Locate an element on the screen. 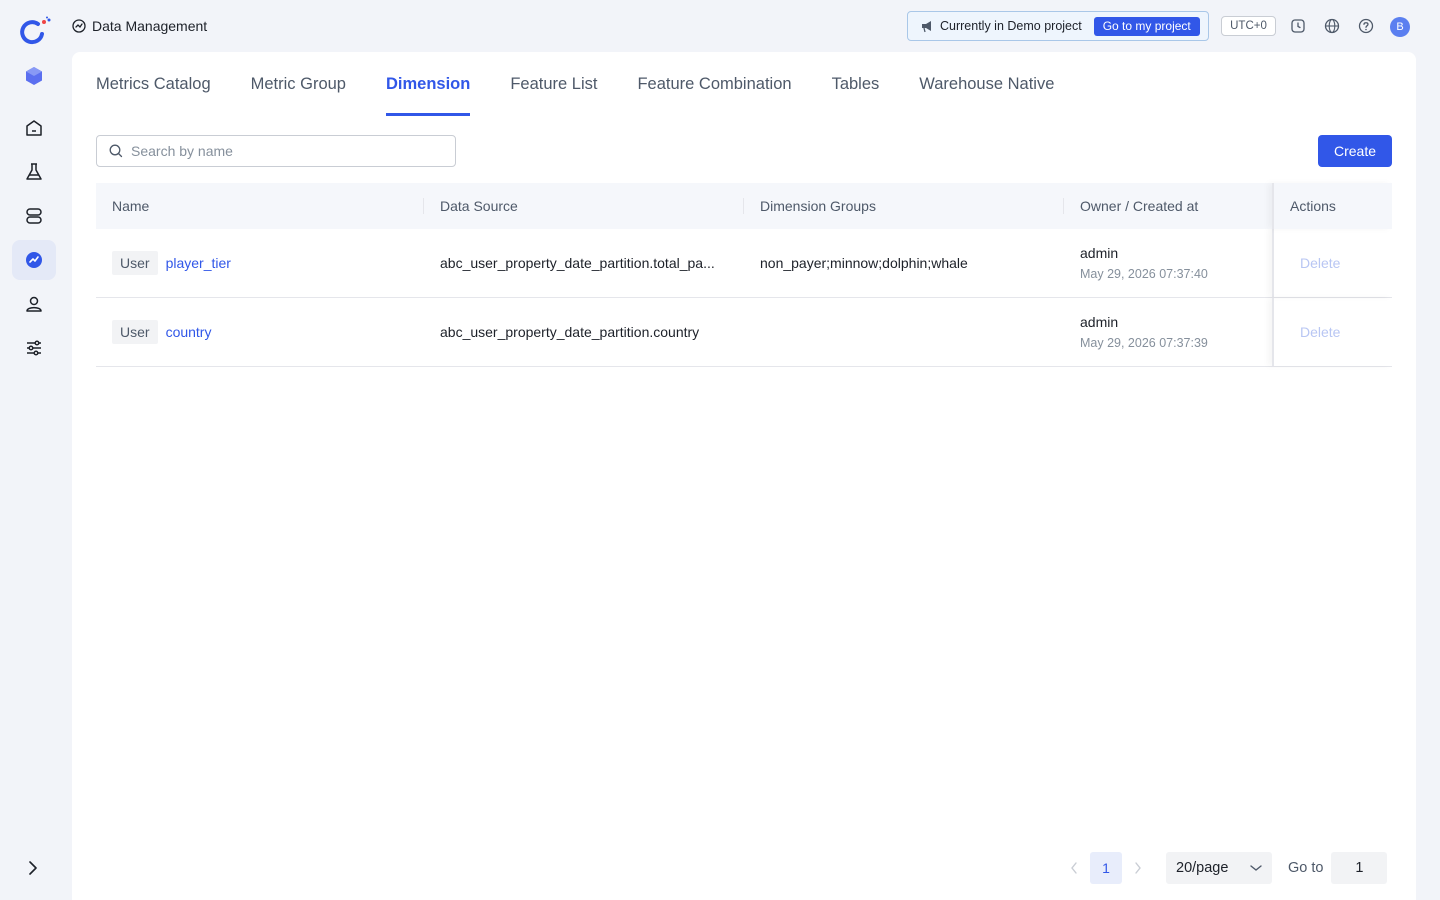  name-cell: User country is located at coordinates (260, 332).